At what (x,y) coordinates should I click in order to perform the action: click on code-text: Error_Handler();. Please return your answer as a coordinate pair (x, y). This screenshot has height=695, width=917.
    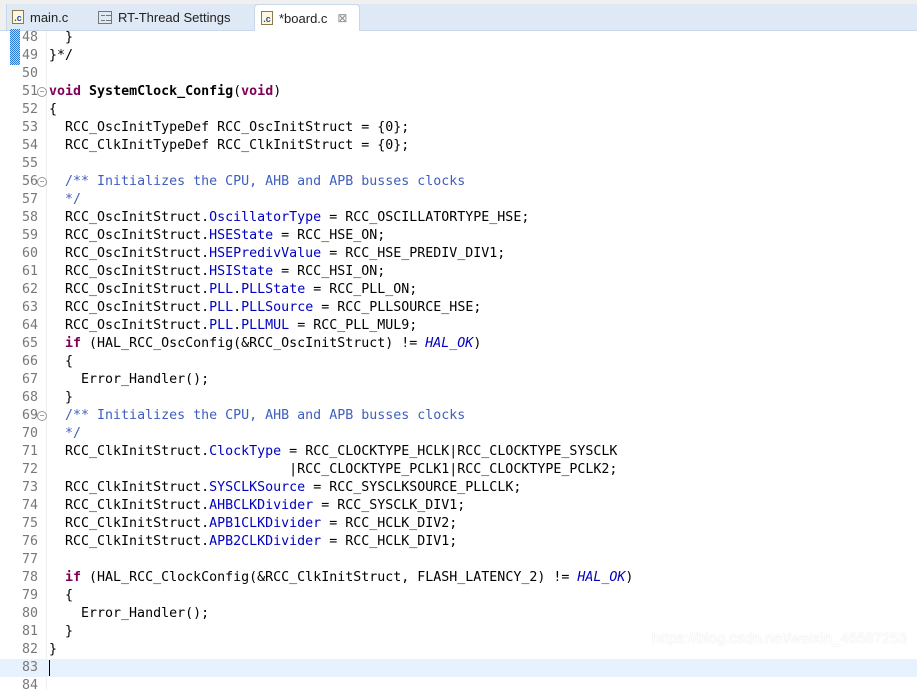
    Looking at the image, I should click on (129, 614).